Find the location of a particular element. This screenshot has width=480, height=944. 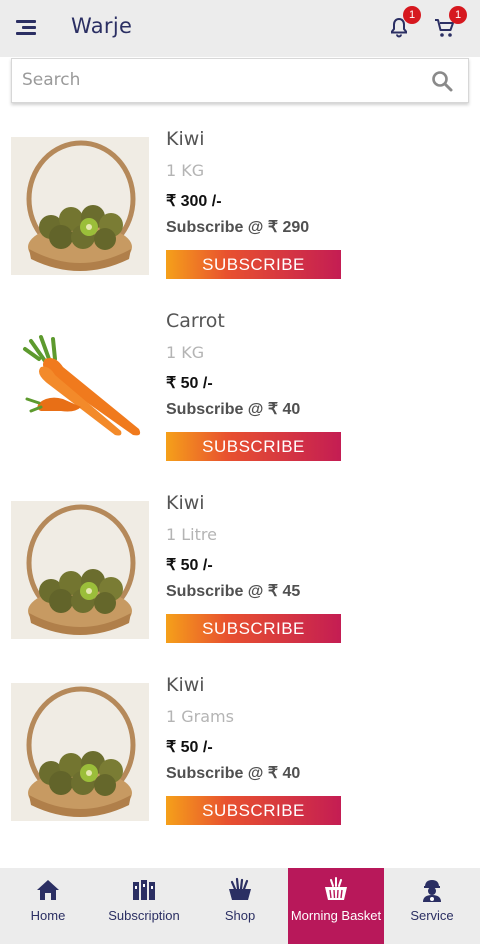

notification-badge: 1 is located at coordinates (412, 15).